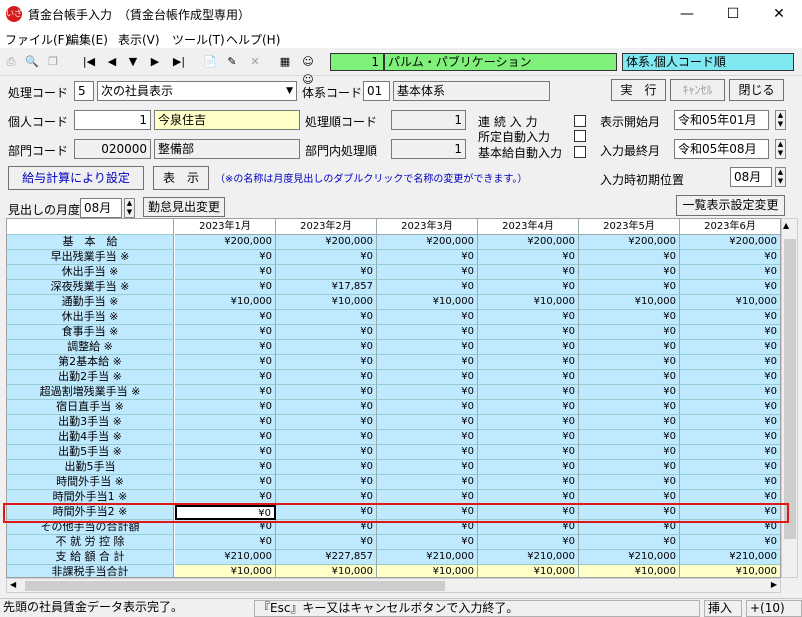 Image resolution: width=802 pixels, height=617 pixels. Describe the element at coordinates (76, 178) in the screenshot. I see `calc-settings-button: 給与計算により設定` at that location.